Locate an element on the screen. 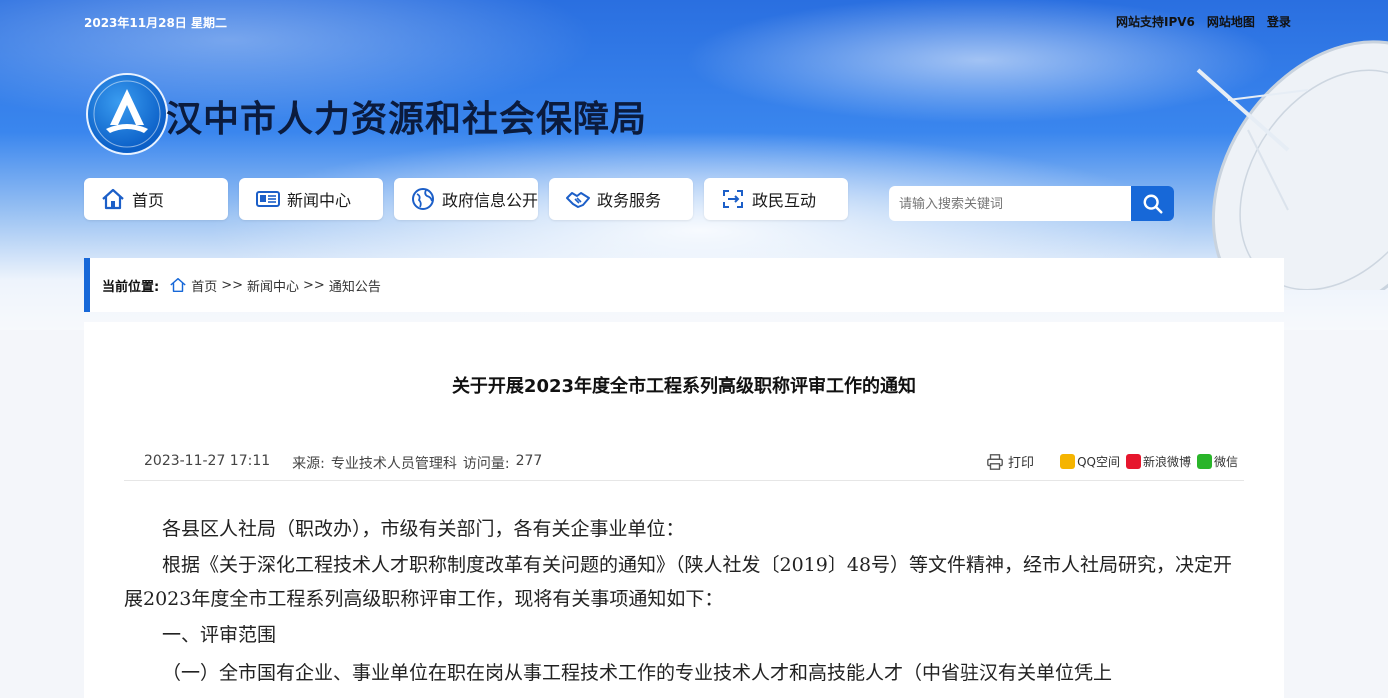  sitemap-link: 网站地图 is located at coordinates (1231, 21).